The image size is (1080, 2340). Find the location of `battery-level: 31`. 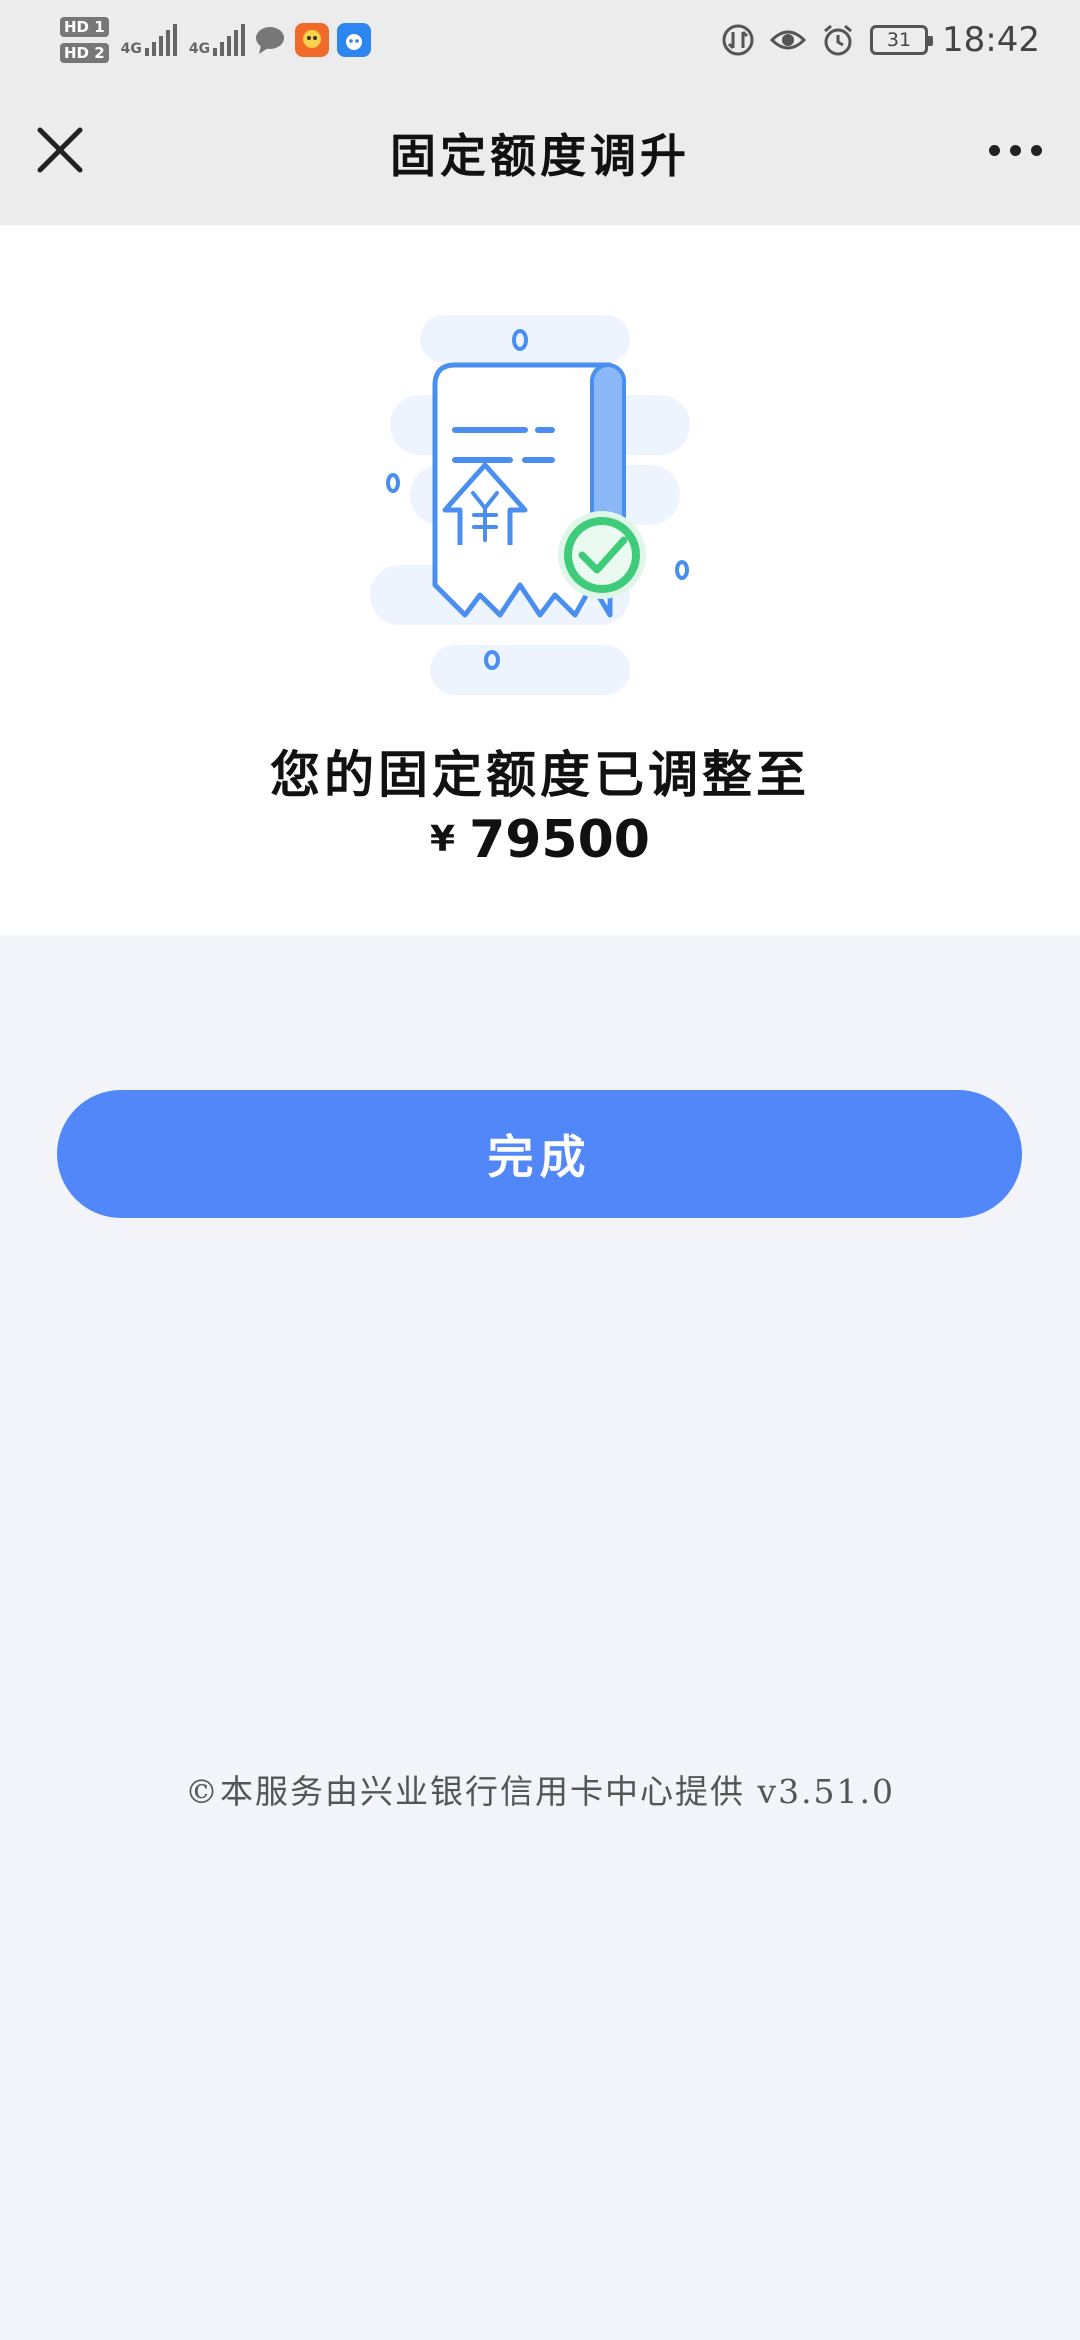

battery-level: 31 is located at coordinates (899, 40).